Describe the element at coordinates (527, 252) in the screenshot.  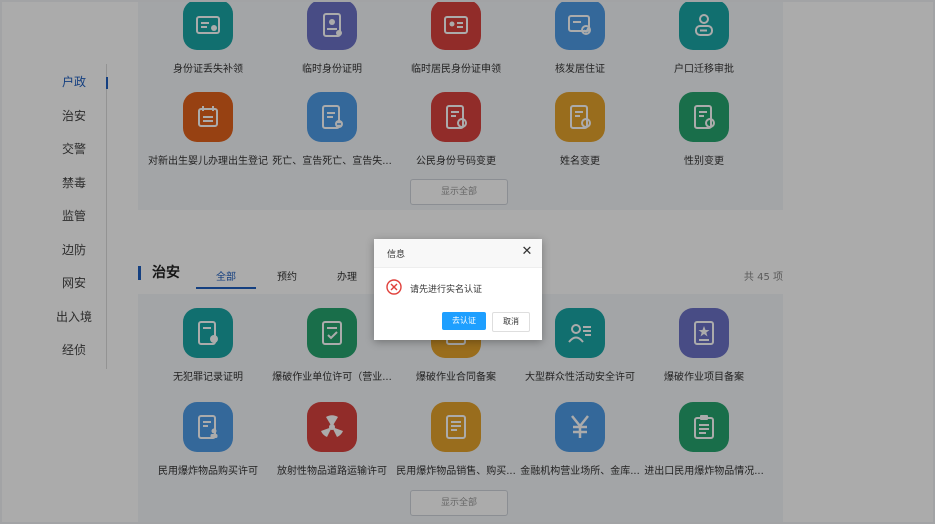
I see `close-icon: ✕` at that location.